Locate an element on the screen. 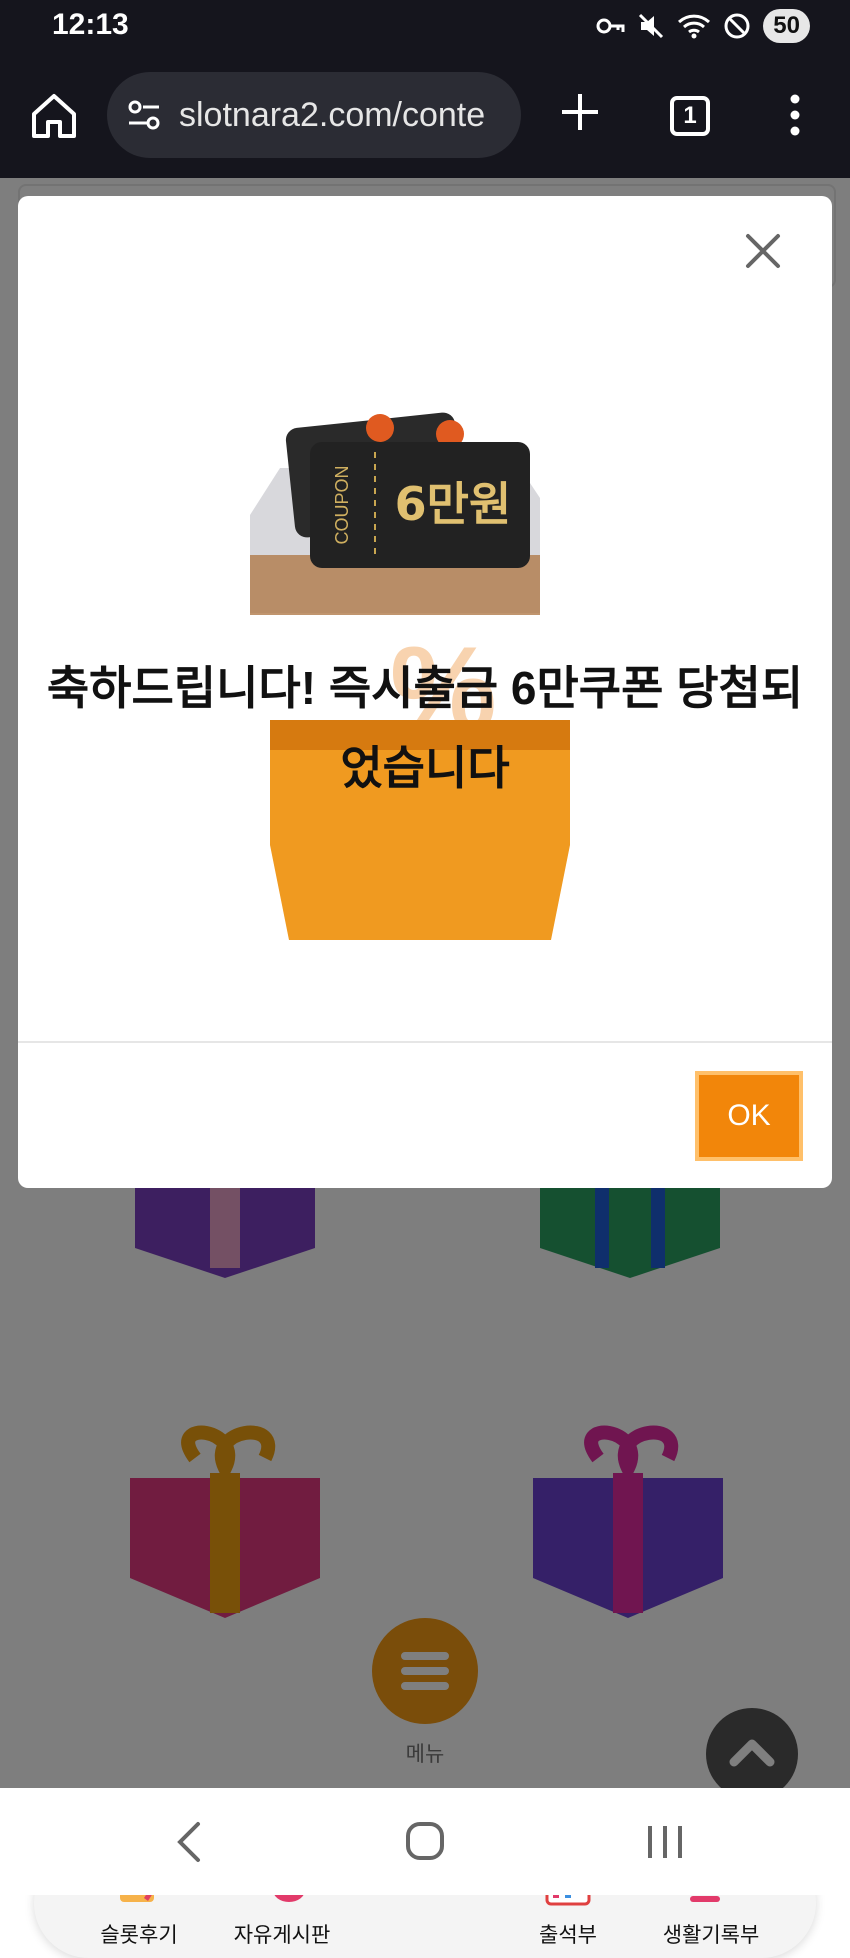 The image size is (850, 1958). system-navigation-bar is located at coordinates (425, 1841).